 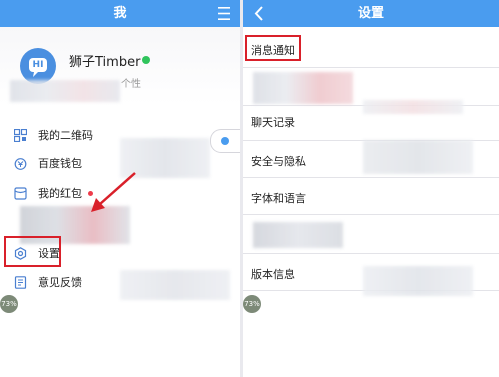 What do you see at coordinates (113, 192) in the screenshot?
I see `pointer-arrow-icon` at bounding box center [113, 192].